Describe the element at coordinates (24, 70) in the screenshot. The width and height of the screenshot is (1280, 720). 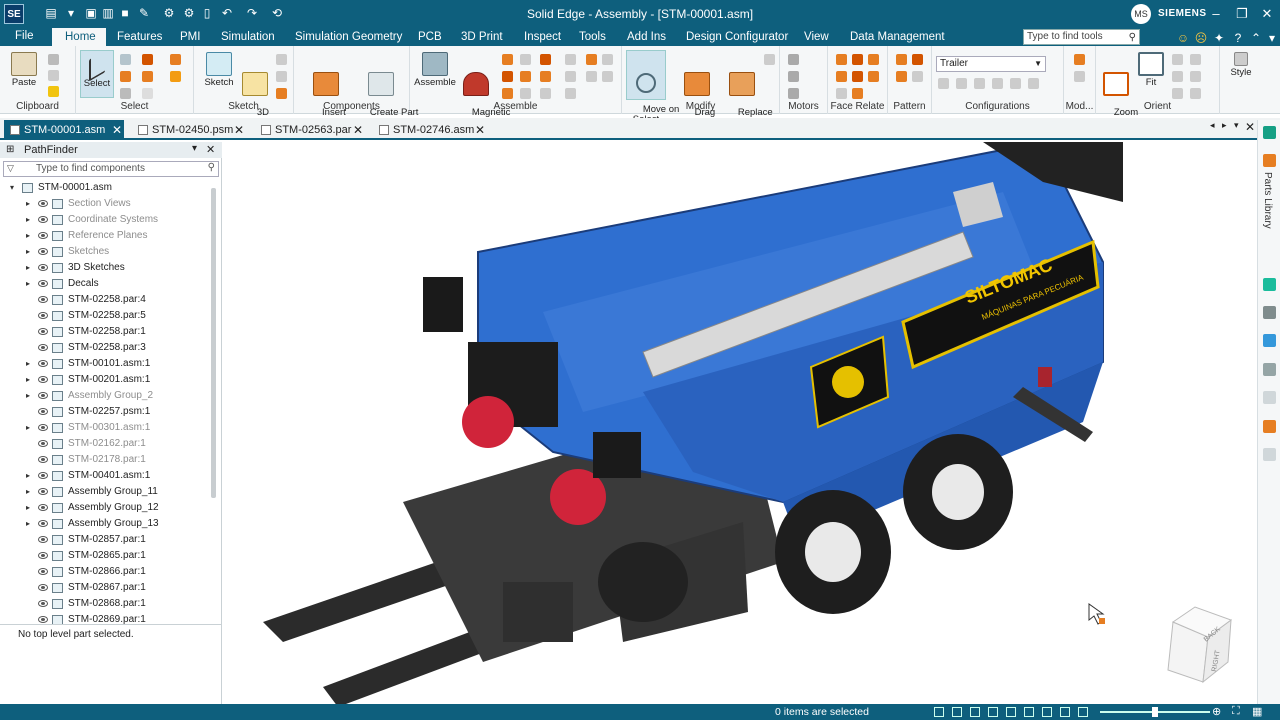
I see `paste-button: Paste` at that location.